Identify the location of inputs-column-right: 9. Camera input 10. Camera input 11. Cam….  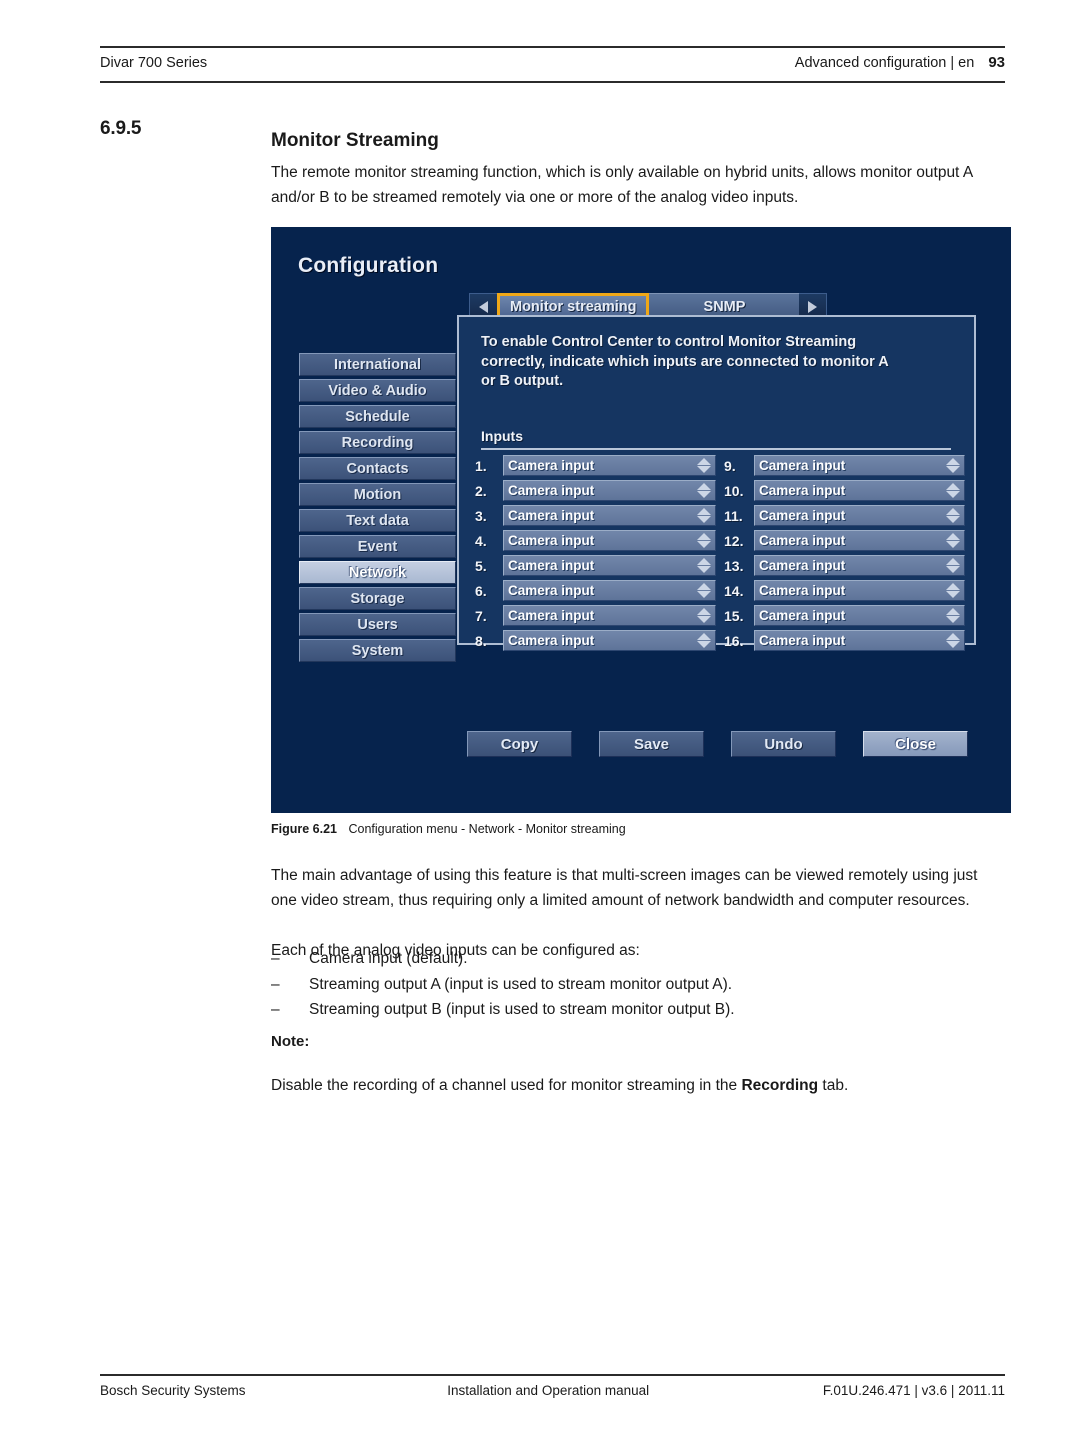
(844, 553).